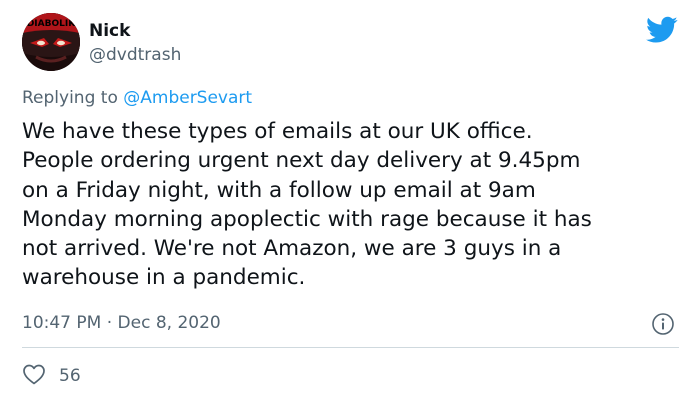 Image resolution: width=700 pixels, height=402 pixels. I want to click on reply-prefix: Replying to, so click(70, 98).